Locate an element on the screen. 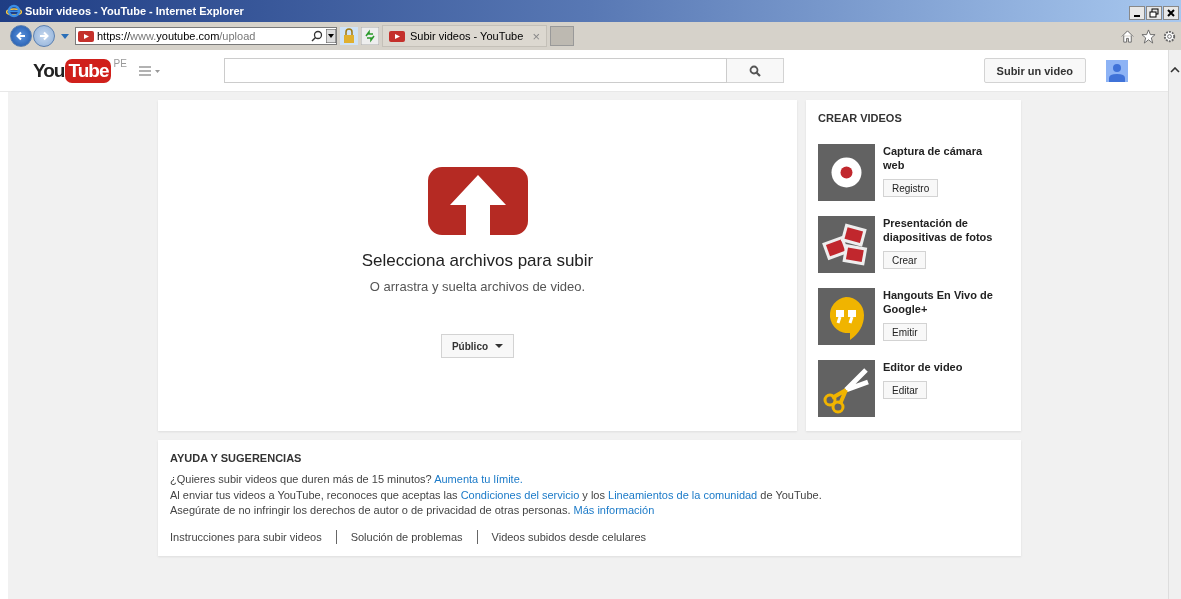 The height and width of the screenshot is (599, 1181). help-text: Al enviar tus videos a YouTube, reconoces que aceptas las Condiciones del servicio y los Lineamientos de la comunidad de YouTube. is located at coordinates (496, 495).